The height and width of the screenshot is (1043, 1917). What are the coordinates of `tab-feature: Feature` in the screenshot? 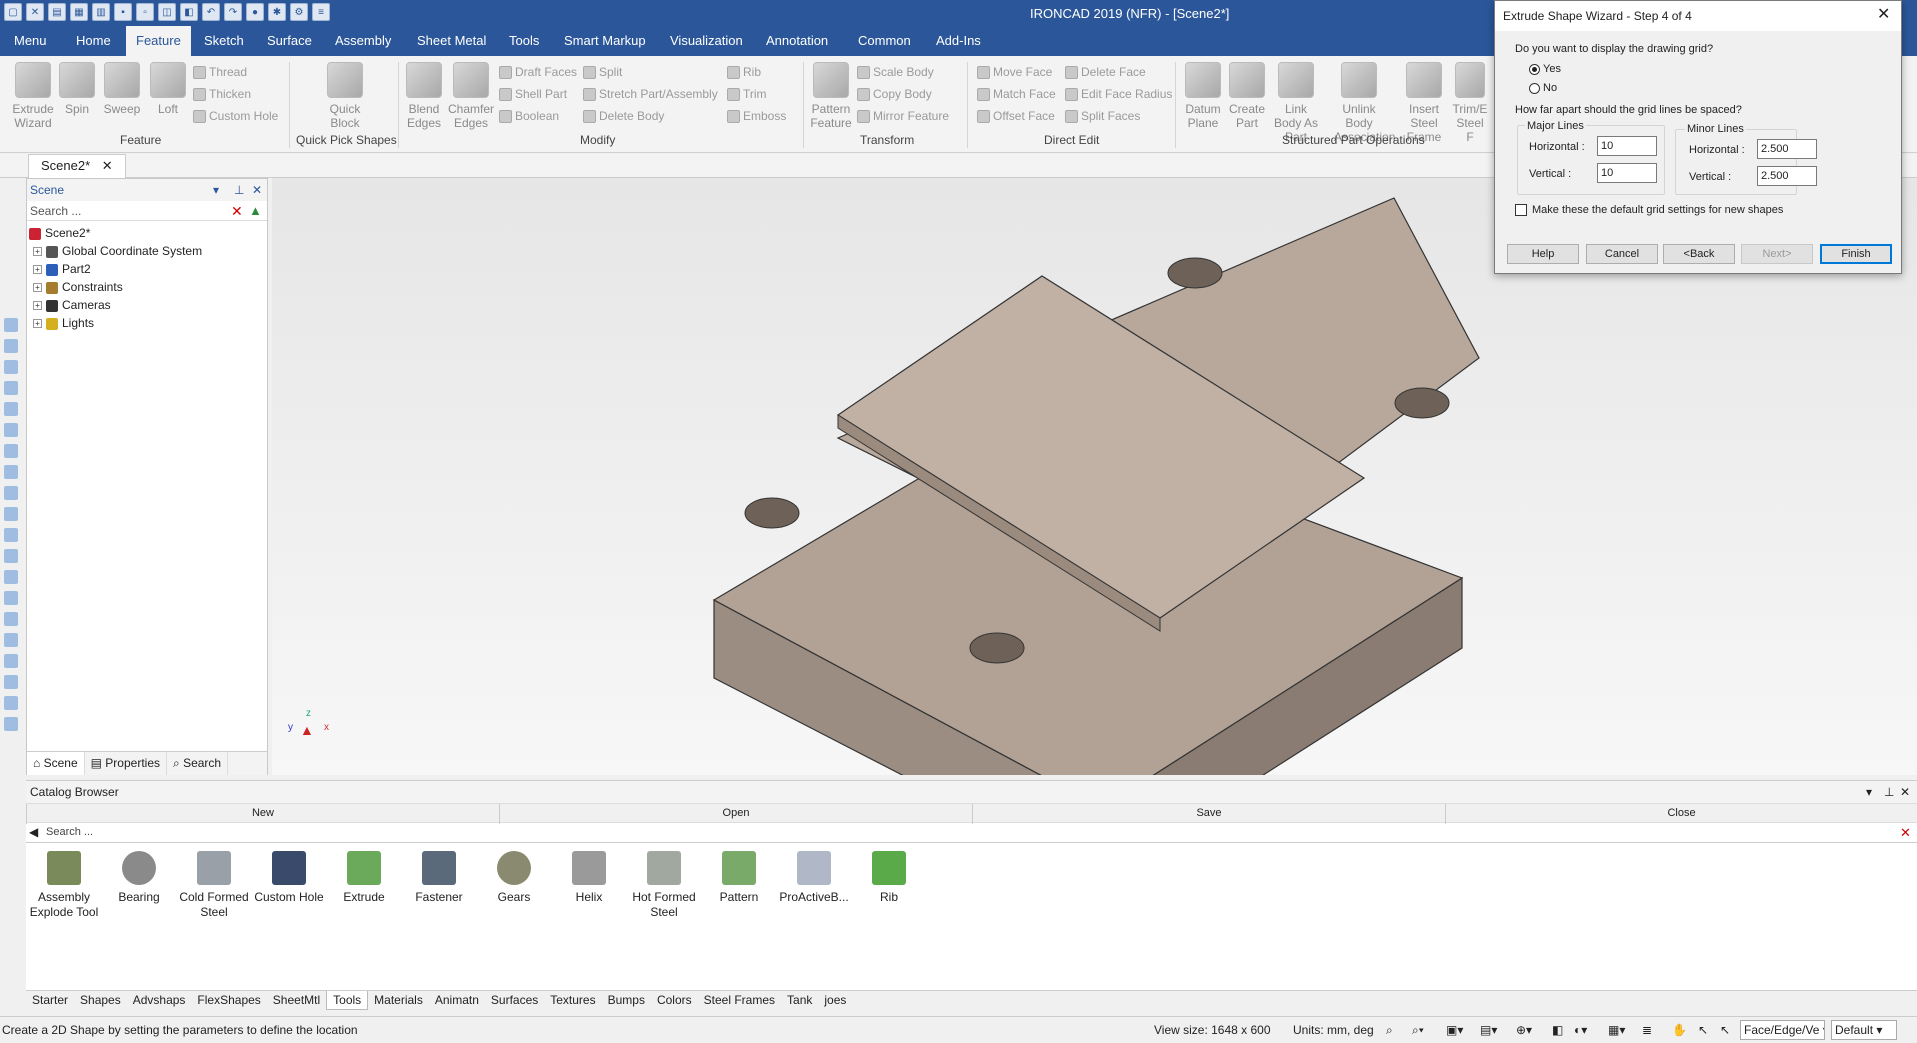 It's located at (158, 41).